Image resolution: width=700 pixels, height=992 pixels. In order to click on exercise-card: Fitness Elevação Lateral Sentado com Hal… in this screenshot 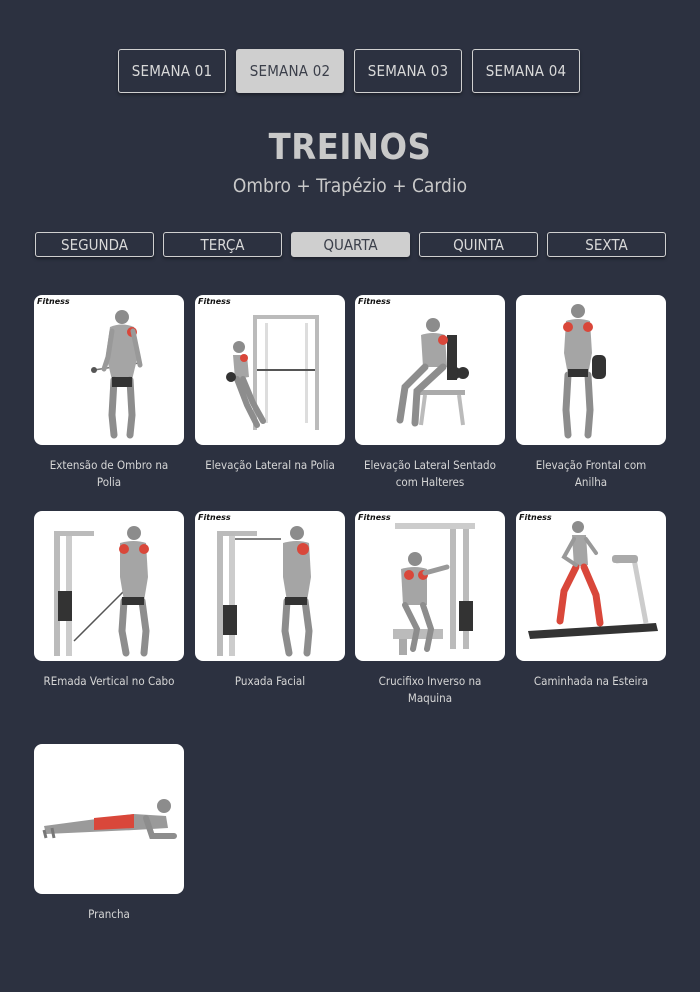, I will do `click(430, 393)`.